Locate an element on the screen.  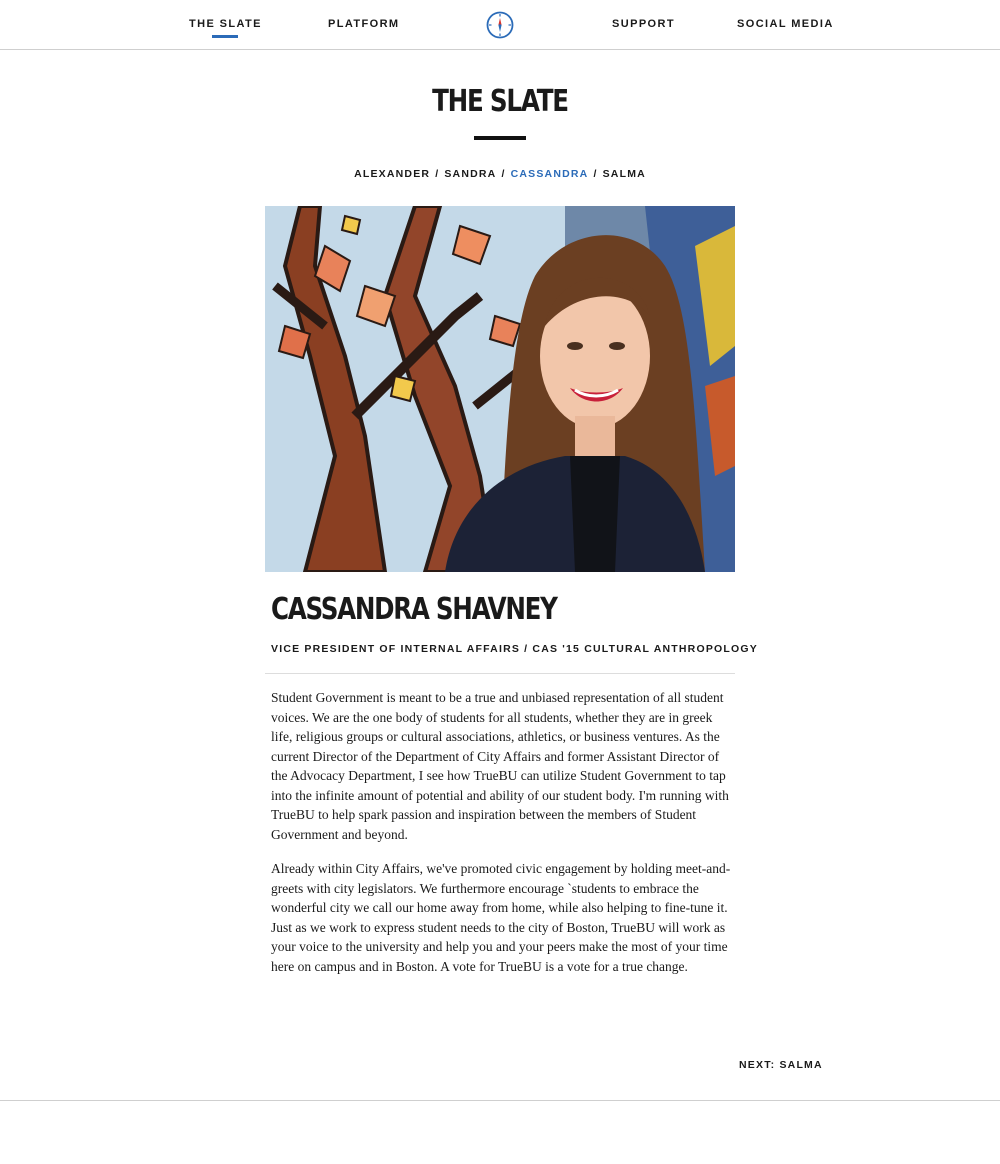
compass-logo-icon is located at coordinates (500, 25).